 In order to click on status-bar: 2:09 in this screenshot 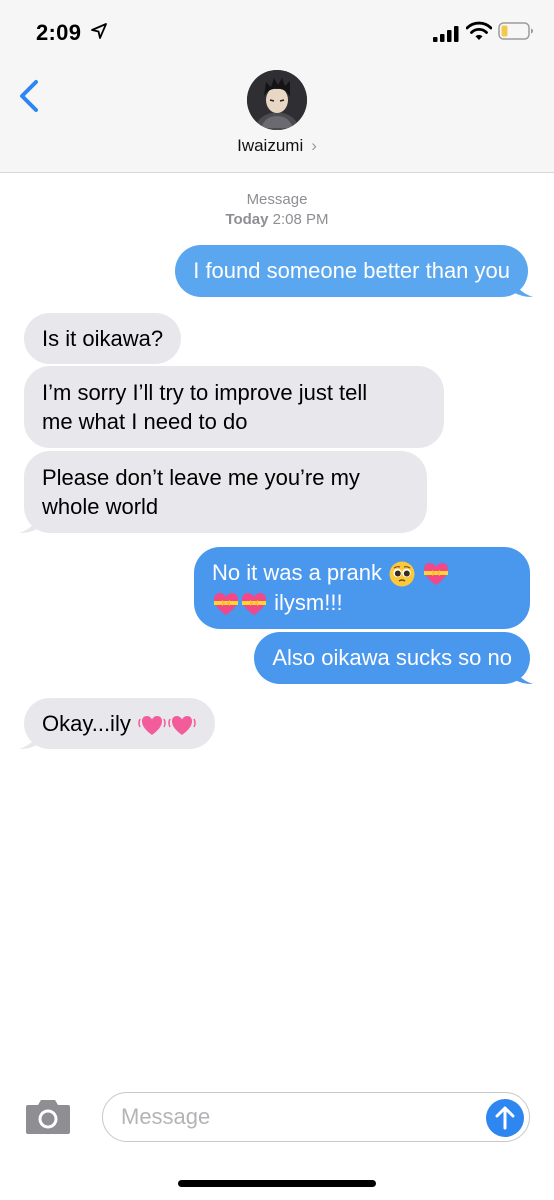, I will do `click(277, 32)`.